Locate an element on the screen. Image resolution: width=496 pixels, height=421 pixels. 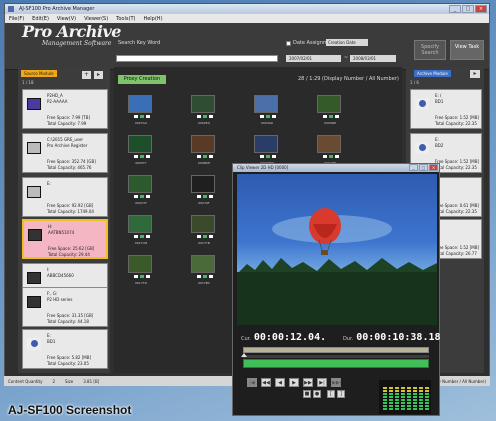
card-total-capacity: Total Capacity: 44.18 is located at coordinates (68, 321).